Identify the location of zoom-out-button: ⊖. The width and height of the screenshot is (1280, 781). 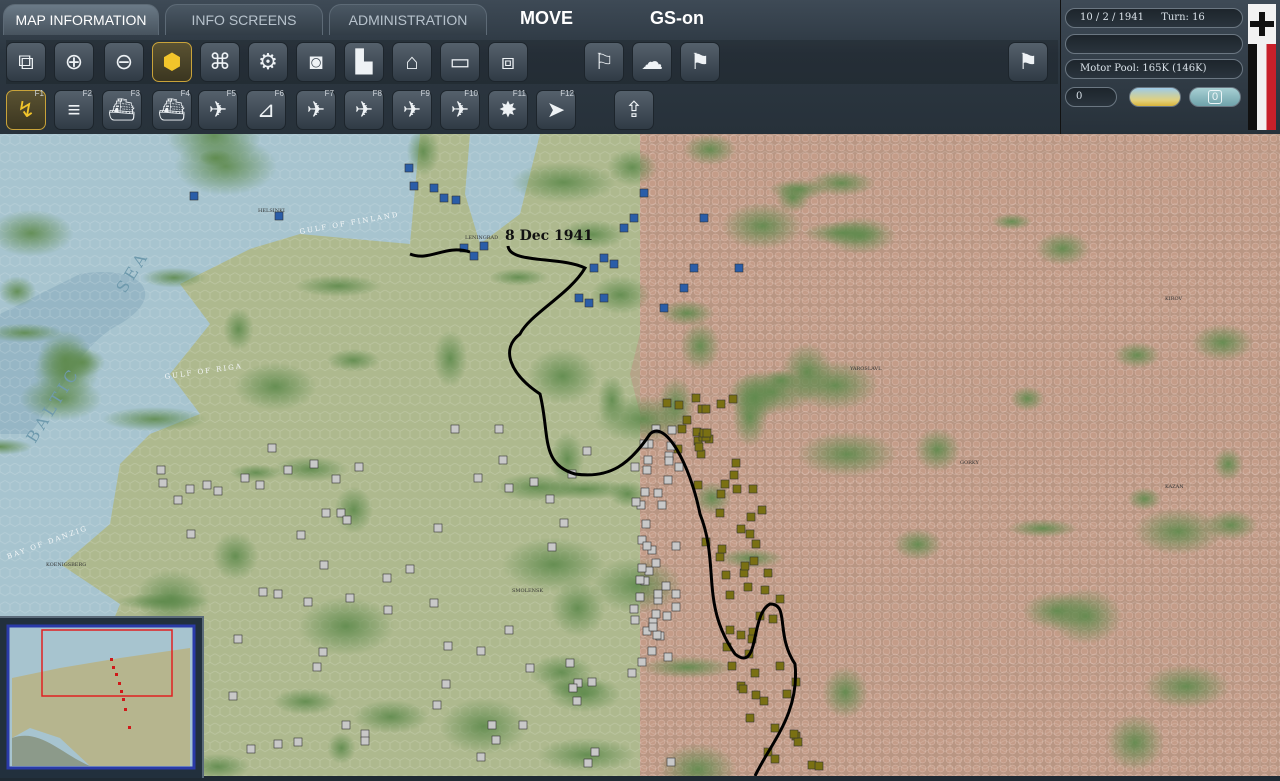
(124, 62).